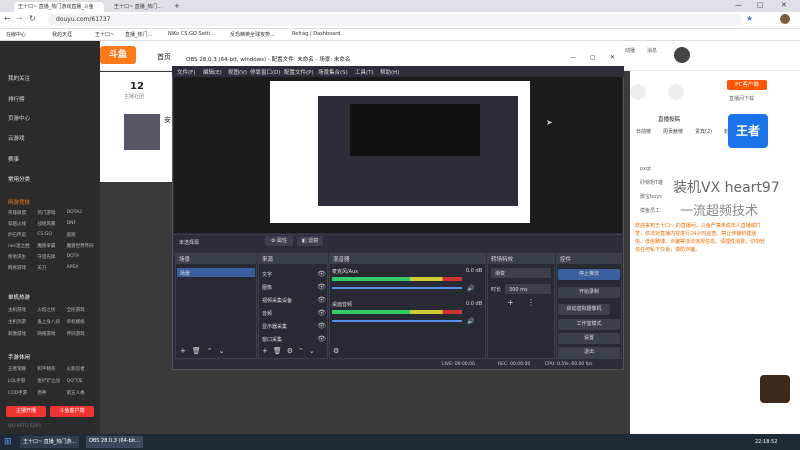  What do you see at coordinates (775, 389) in the screenshot?
I see `game-promo-icon` at bounding box center [775, 389].